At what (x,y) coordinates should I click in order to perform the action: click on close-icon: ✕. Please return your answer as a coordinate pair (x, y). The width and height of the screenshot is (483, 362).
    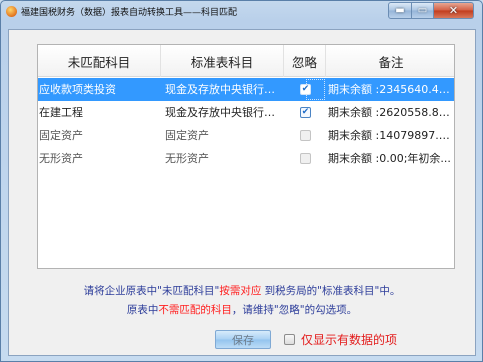
    Looking at the image, I should click on (453, 10).